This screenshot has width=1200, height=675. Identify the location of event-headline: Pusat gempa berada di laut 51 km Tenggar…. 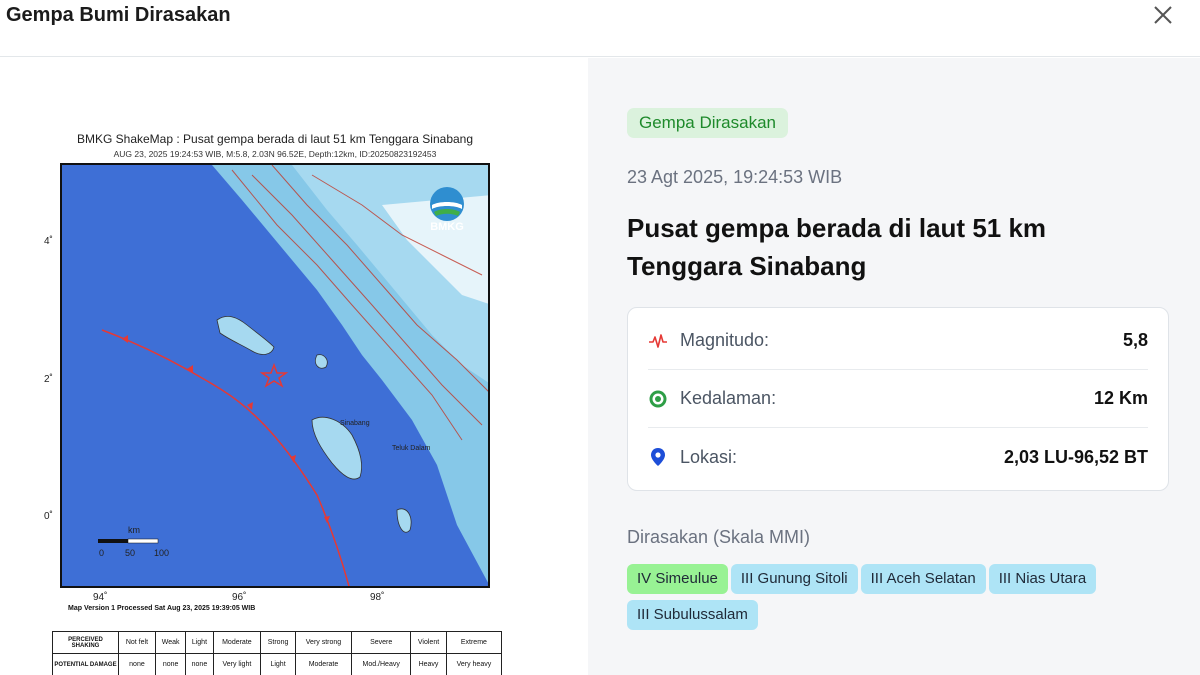
(837, 247).